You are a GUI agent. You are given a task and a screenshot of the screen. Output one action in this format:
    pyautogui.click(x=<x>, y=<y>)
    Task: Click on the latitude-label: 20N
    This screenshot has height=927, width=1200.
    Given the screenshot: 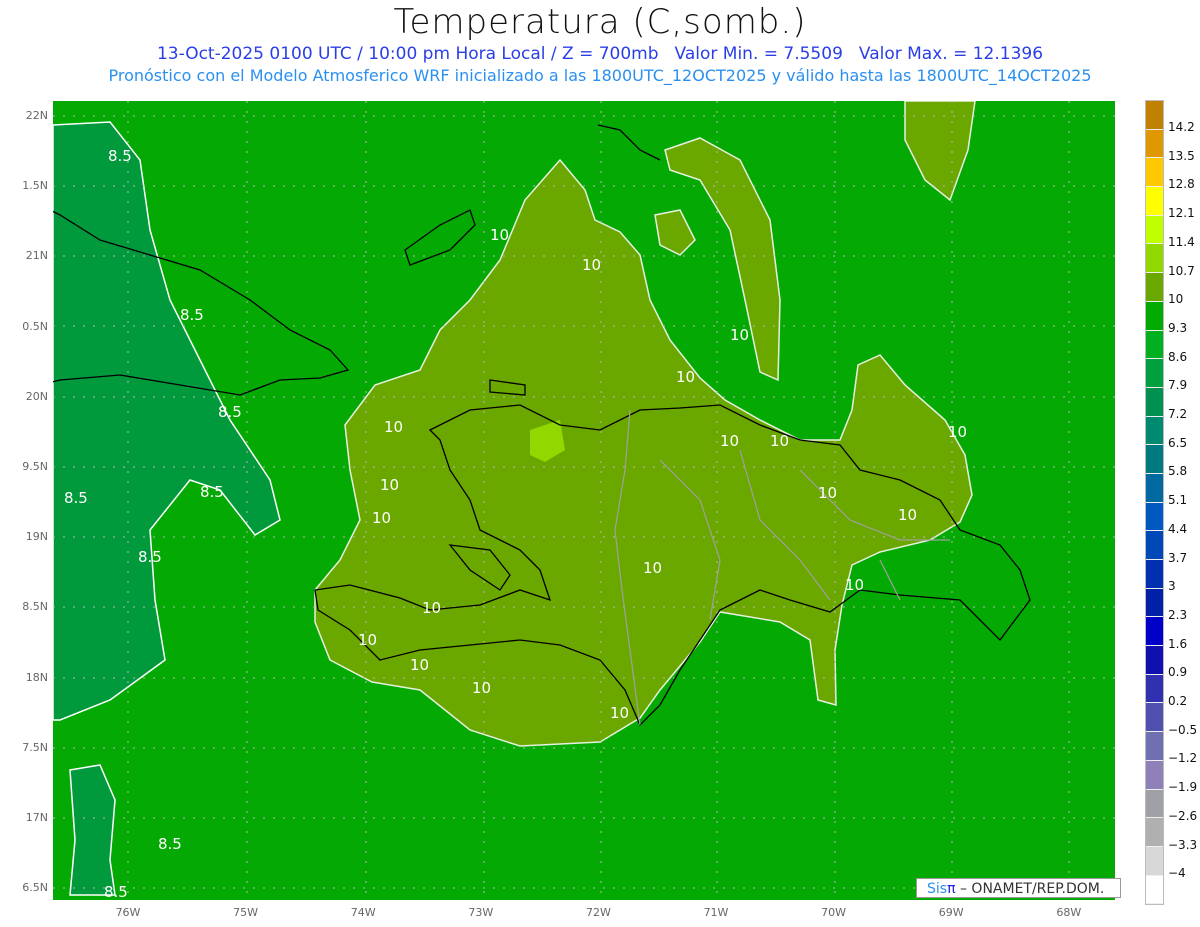 What is the action you would take?
    pyautogui.click(x=36, y=396)
    